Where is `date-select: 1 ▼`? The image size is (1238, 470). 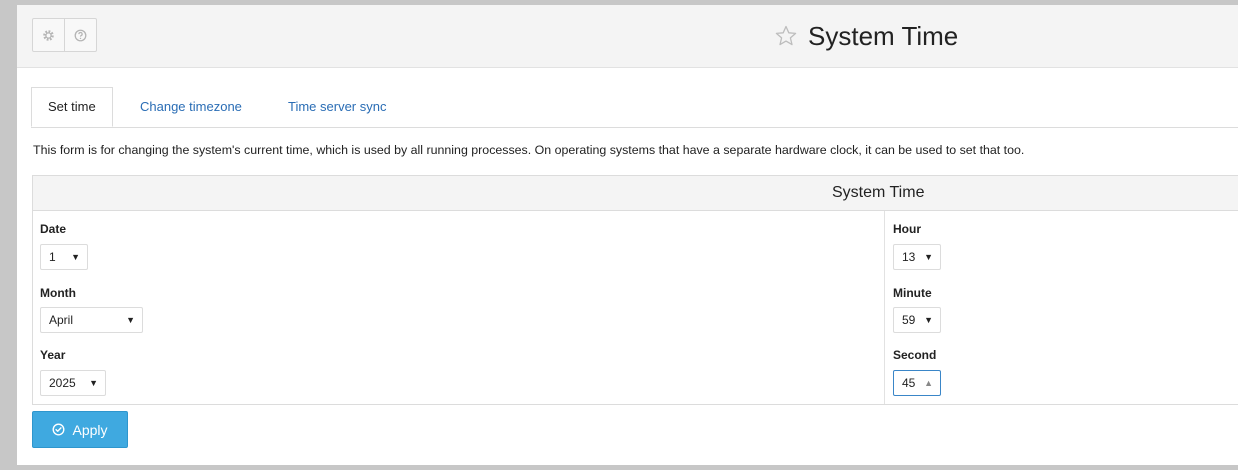
date-select: 1 ▼ is located at coordinates (64, 257).